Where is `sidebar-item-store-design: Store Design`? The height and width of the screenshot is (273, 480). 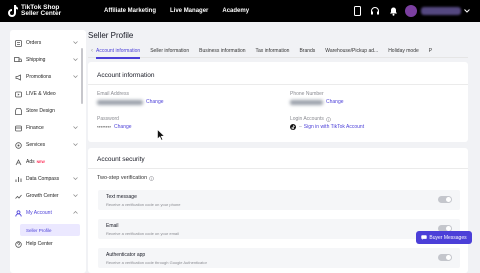 sidebar-item-store-design: Store Design is located at coordinates (48, 111).